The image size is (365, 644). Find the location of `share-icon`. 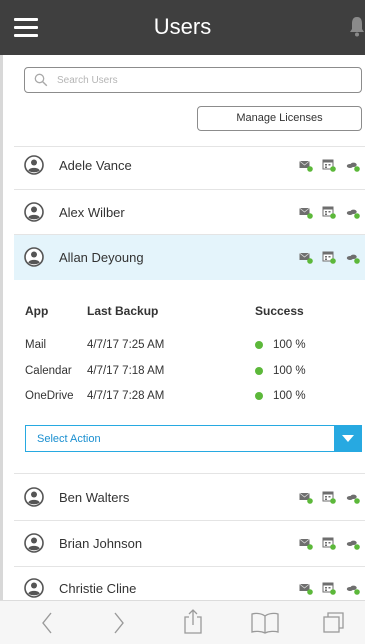

share-icon is located at coordinates (193, 621).